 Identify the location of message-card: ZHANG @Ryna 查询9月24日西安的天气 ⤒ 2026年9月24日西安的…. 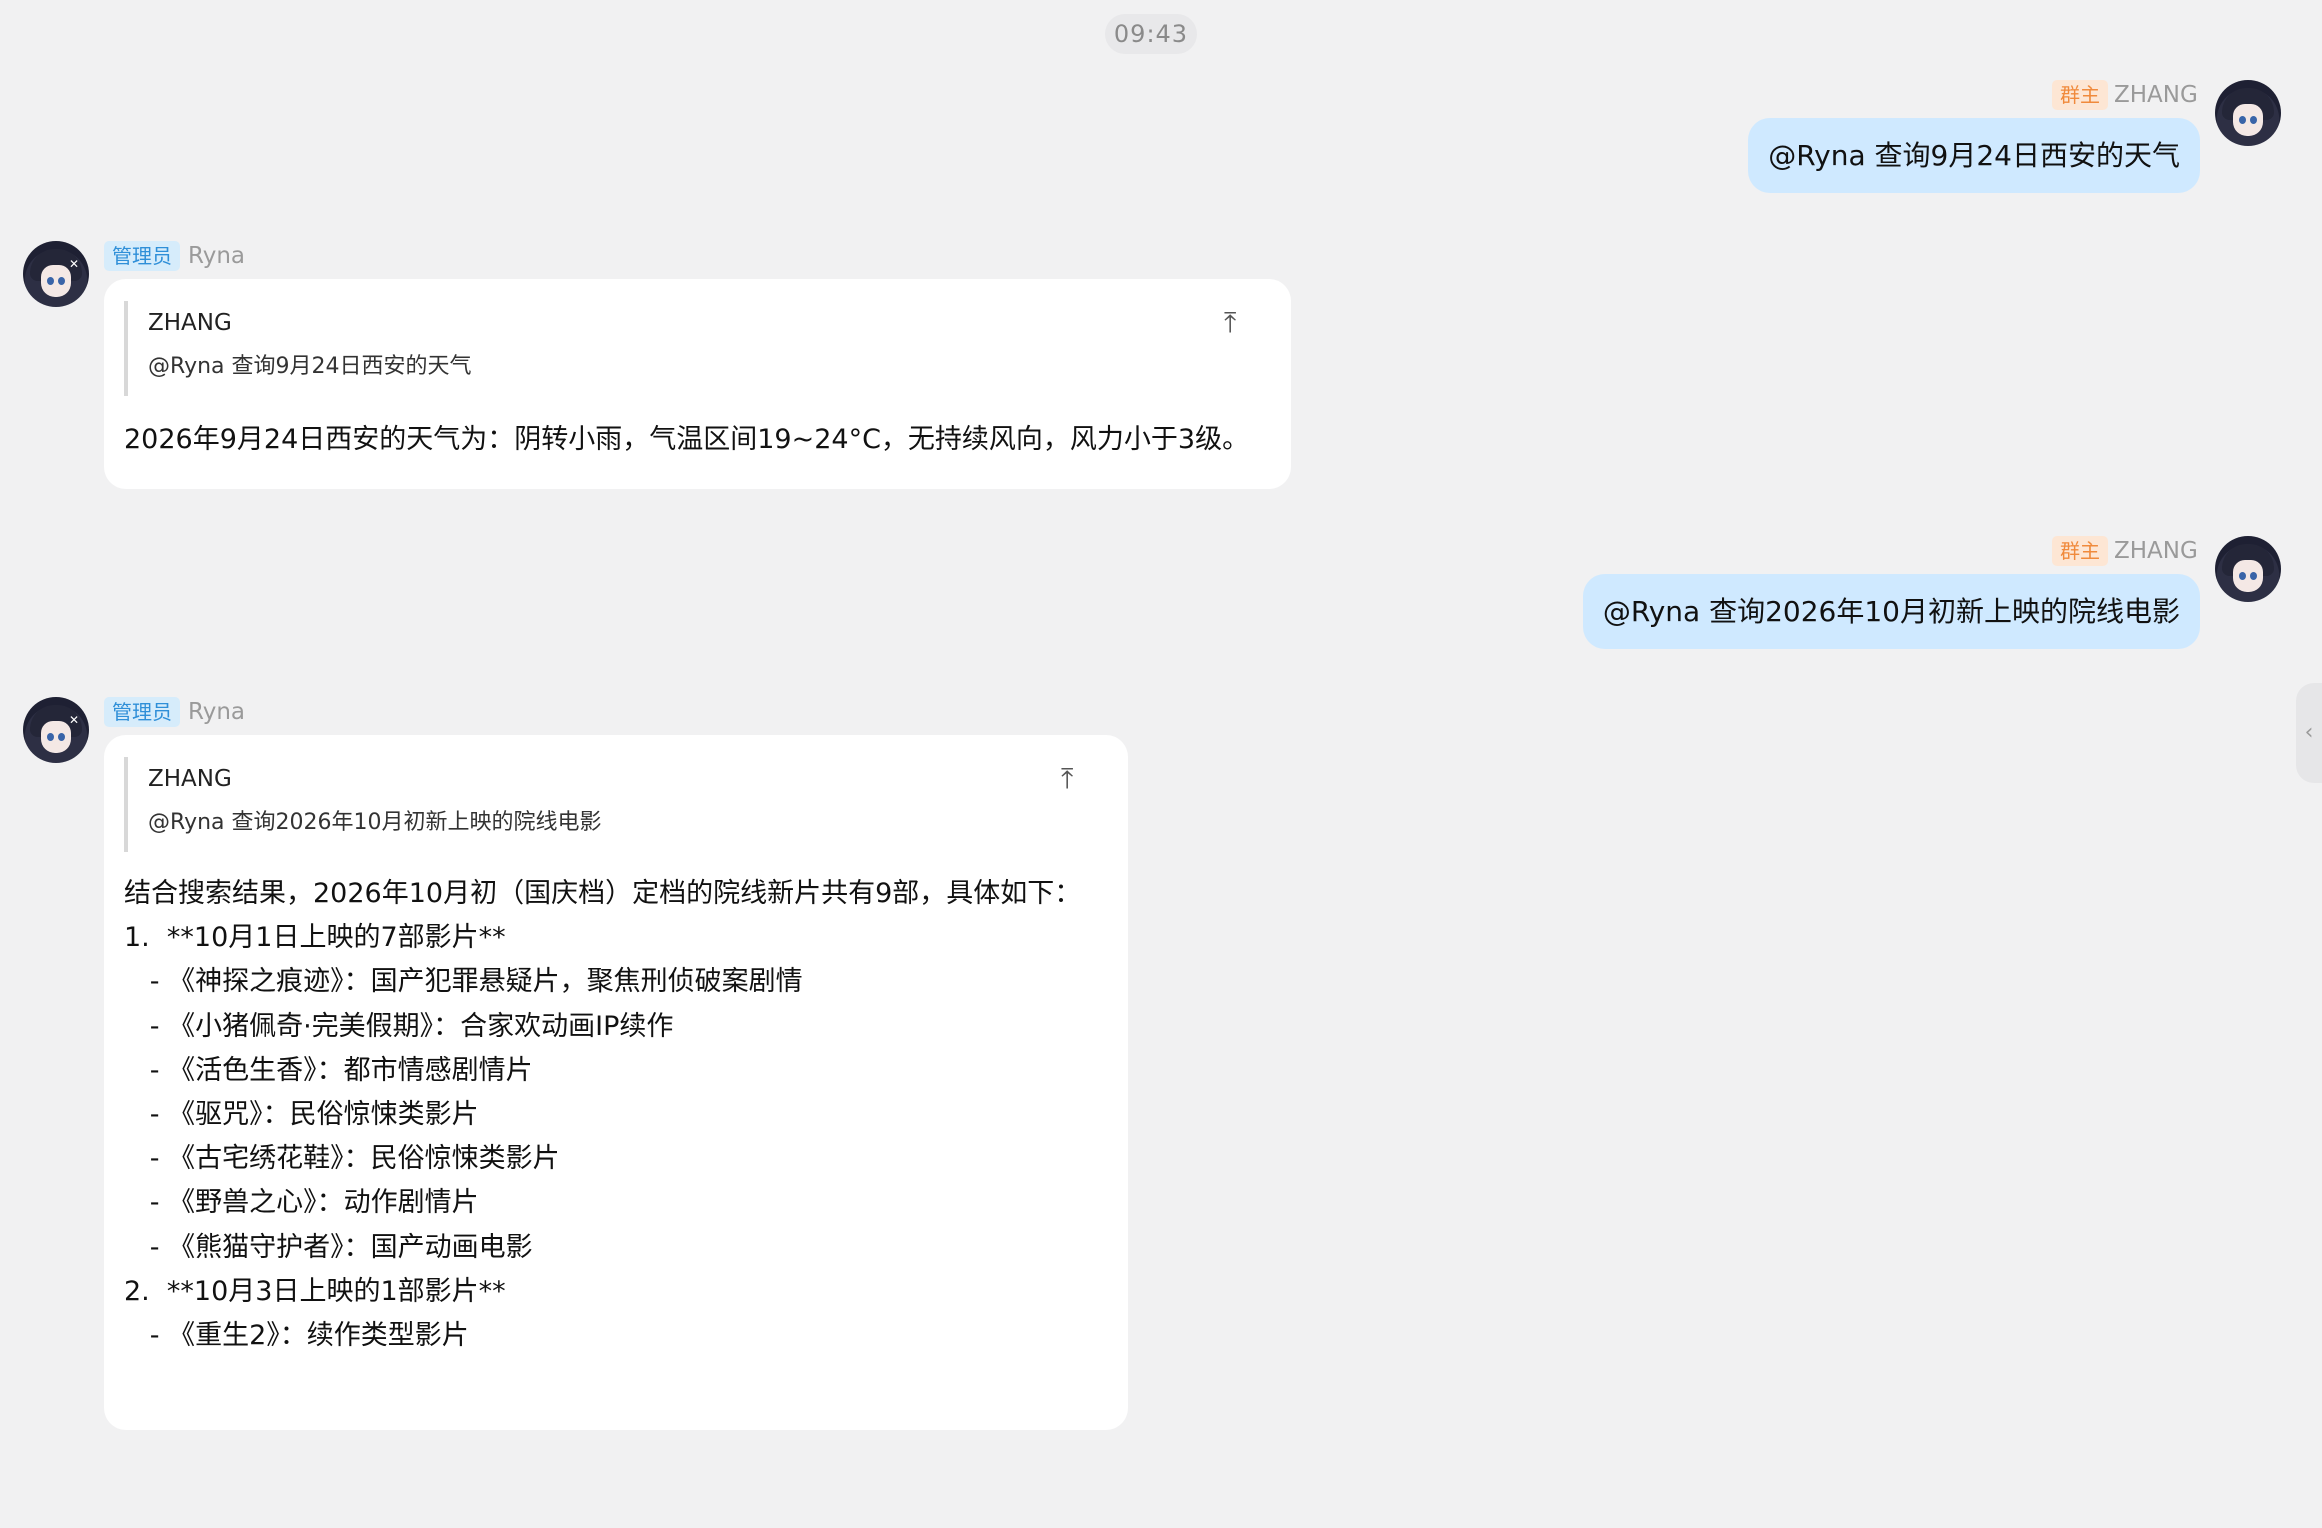
(697, 384).